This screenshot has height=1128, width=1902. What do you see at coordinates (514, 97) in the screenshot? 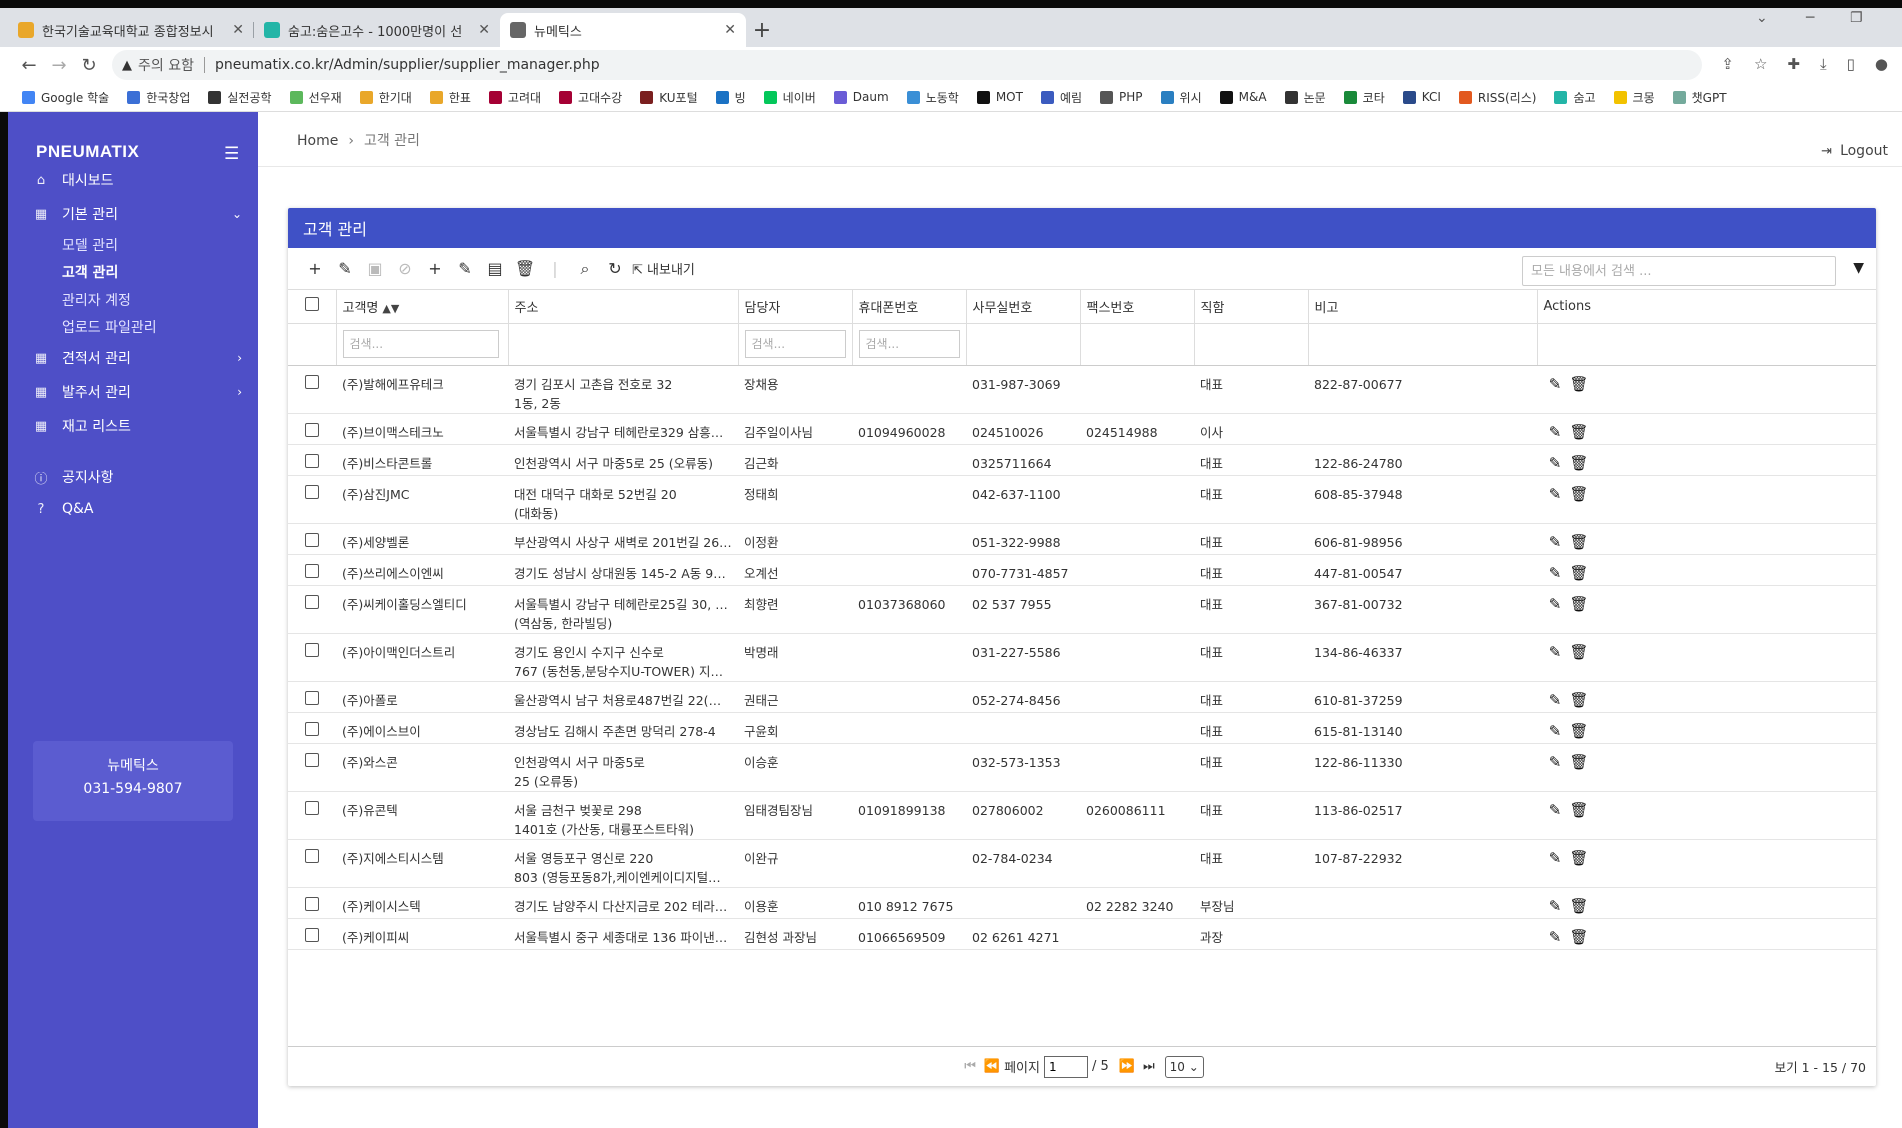
I see `bookmark-item: 고려대` at bounding box center [514, 97].